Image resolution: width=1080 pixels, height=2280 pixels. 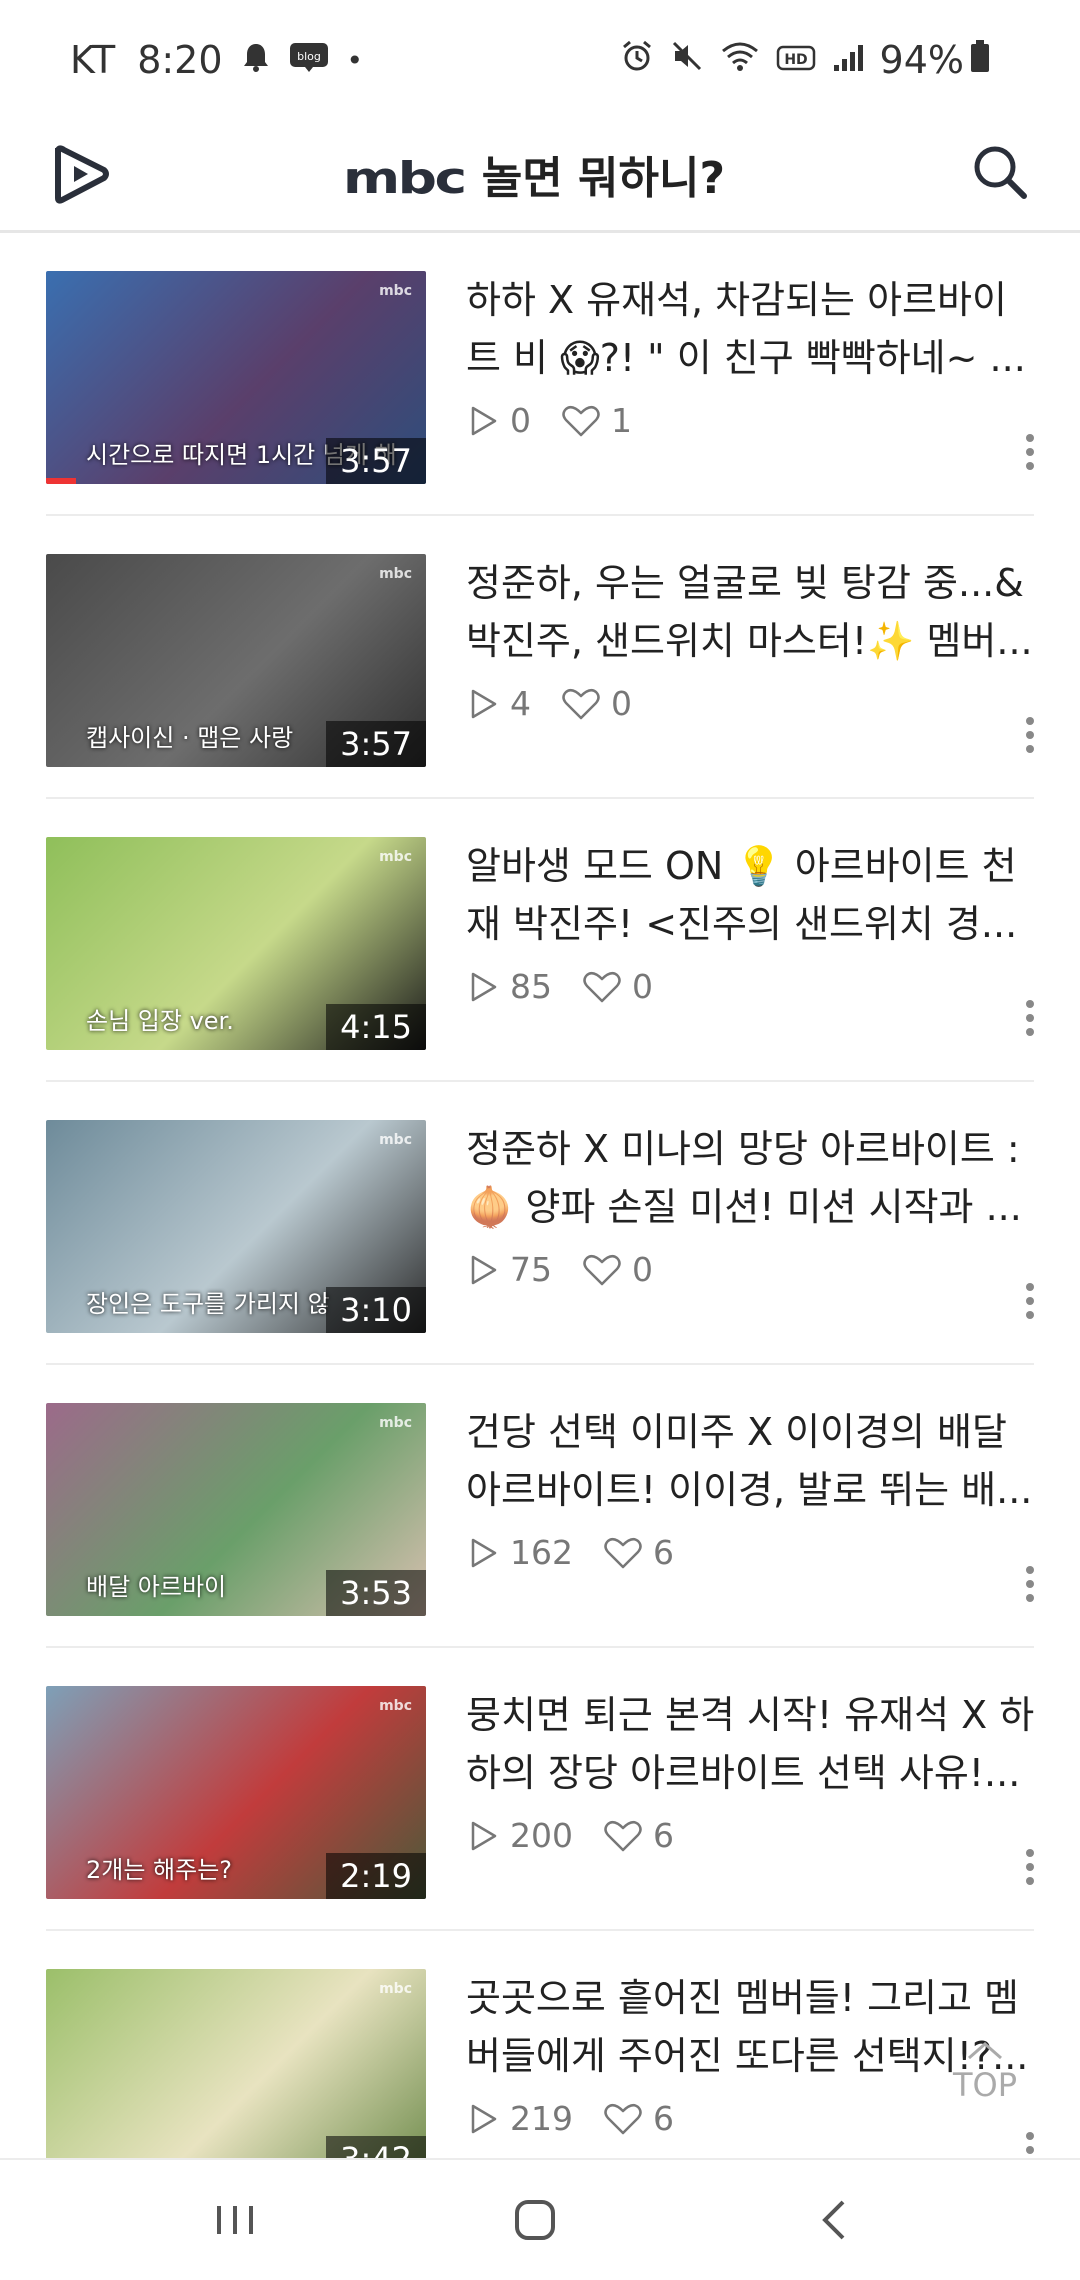 I want to click on video-duration: 3:10, so click(x=376, y=1310).